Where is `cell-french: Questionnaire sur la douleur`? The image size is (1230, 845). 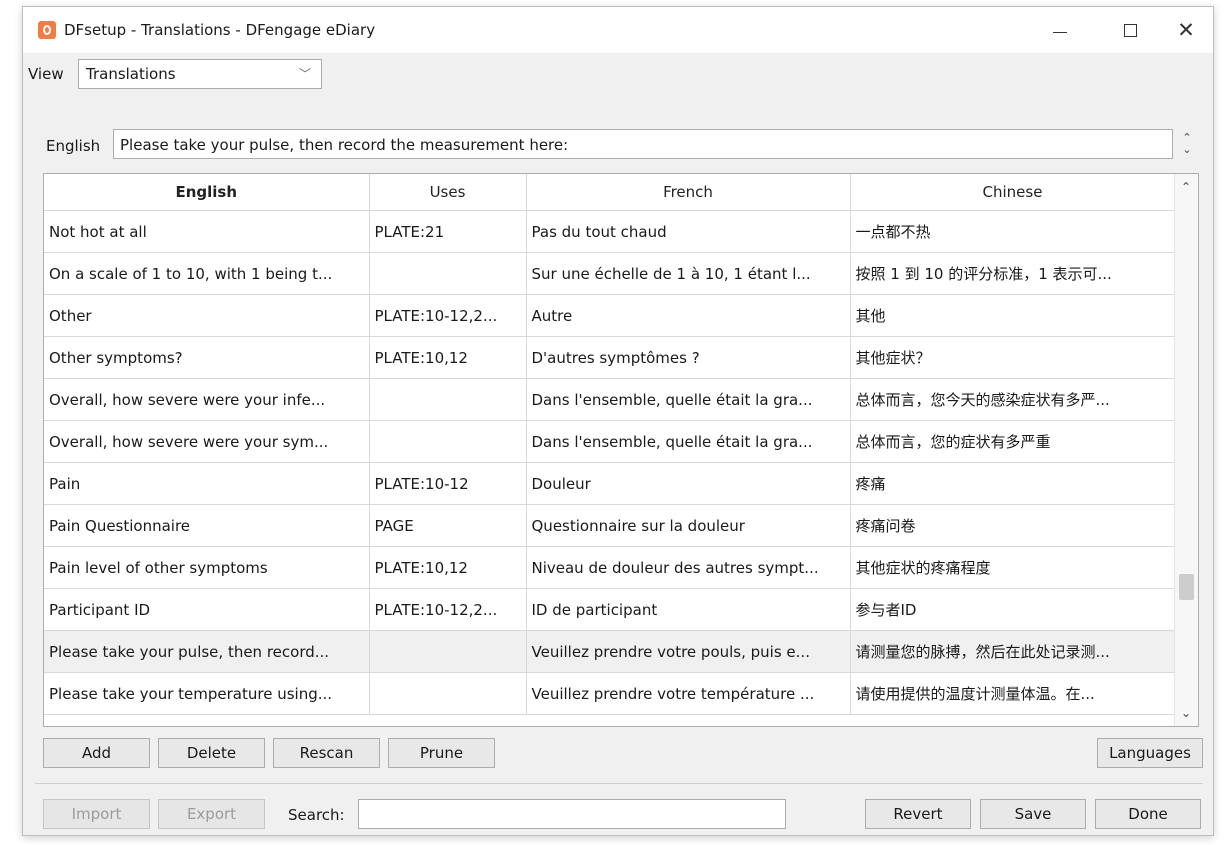
cell-french: Questionnaire sur la douleur is located at coordinates (688, 525).